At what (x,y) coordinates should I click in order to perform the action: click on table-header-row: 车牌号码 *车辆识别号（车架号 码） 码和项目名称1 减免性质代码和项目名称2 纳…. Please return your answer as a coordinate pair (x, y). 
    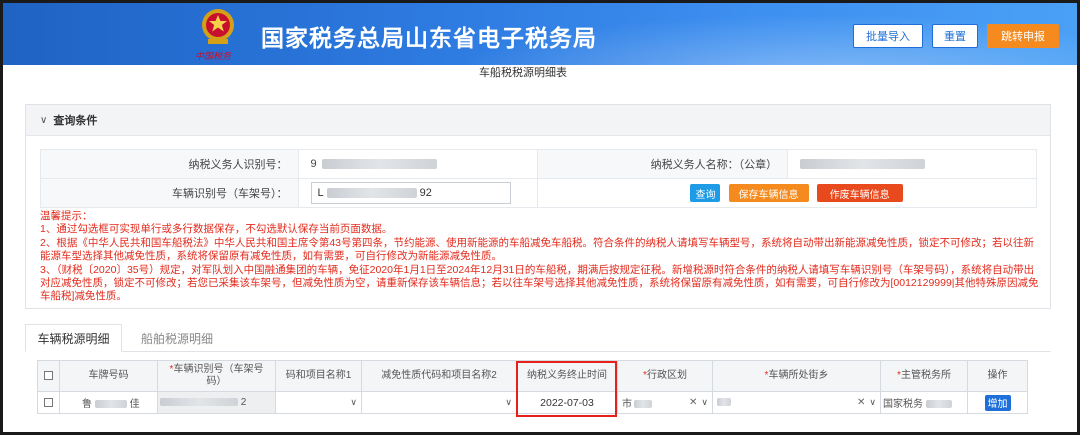
    Looking at the image, I should click on (532, 376).